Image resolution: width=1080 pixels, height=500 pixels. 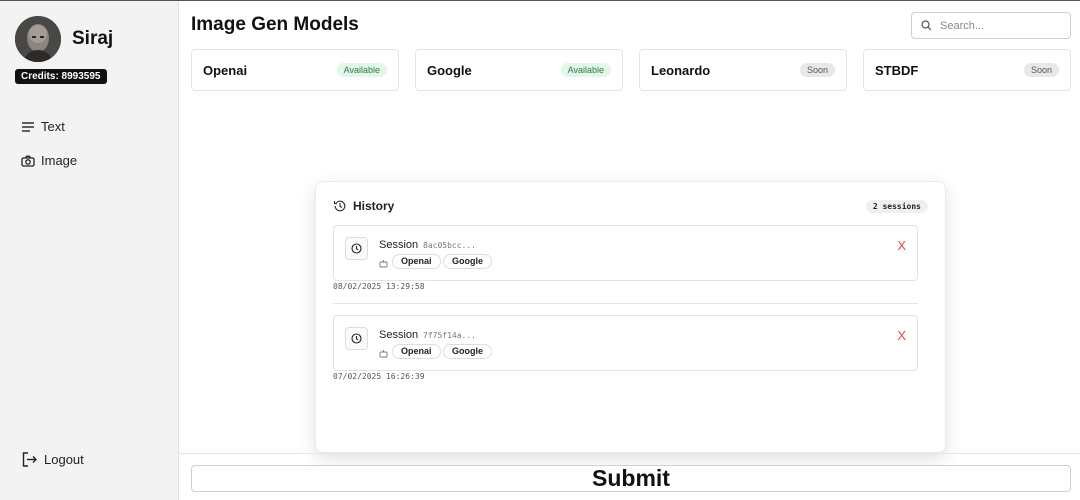 I want to click on camera-icon, so click(x=28, y=161).